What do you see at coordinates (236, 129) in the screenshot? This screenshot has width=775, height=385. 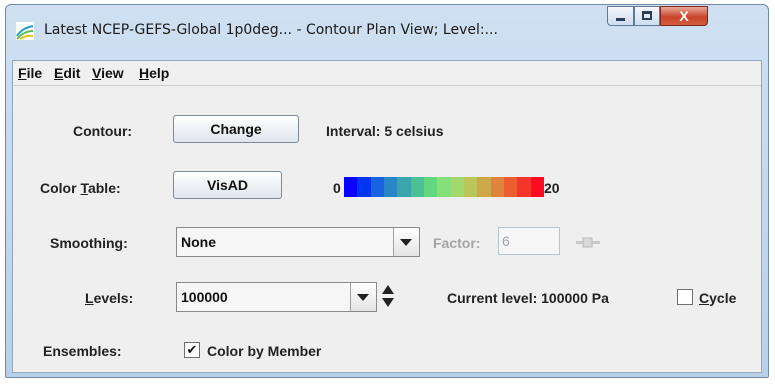 I see `contour-change-button: Change` at bounding box center [236, 129].